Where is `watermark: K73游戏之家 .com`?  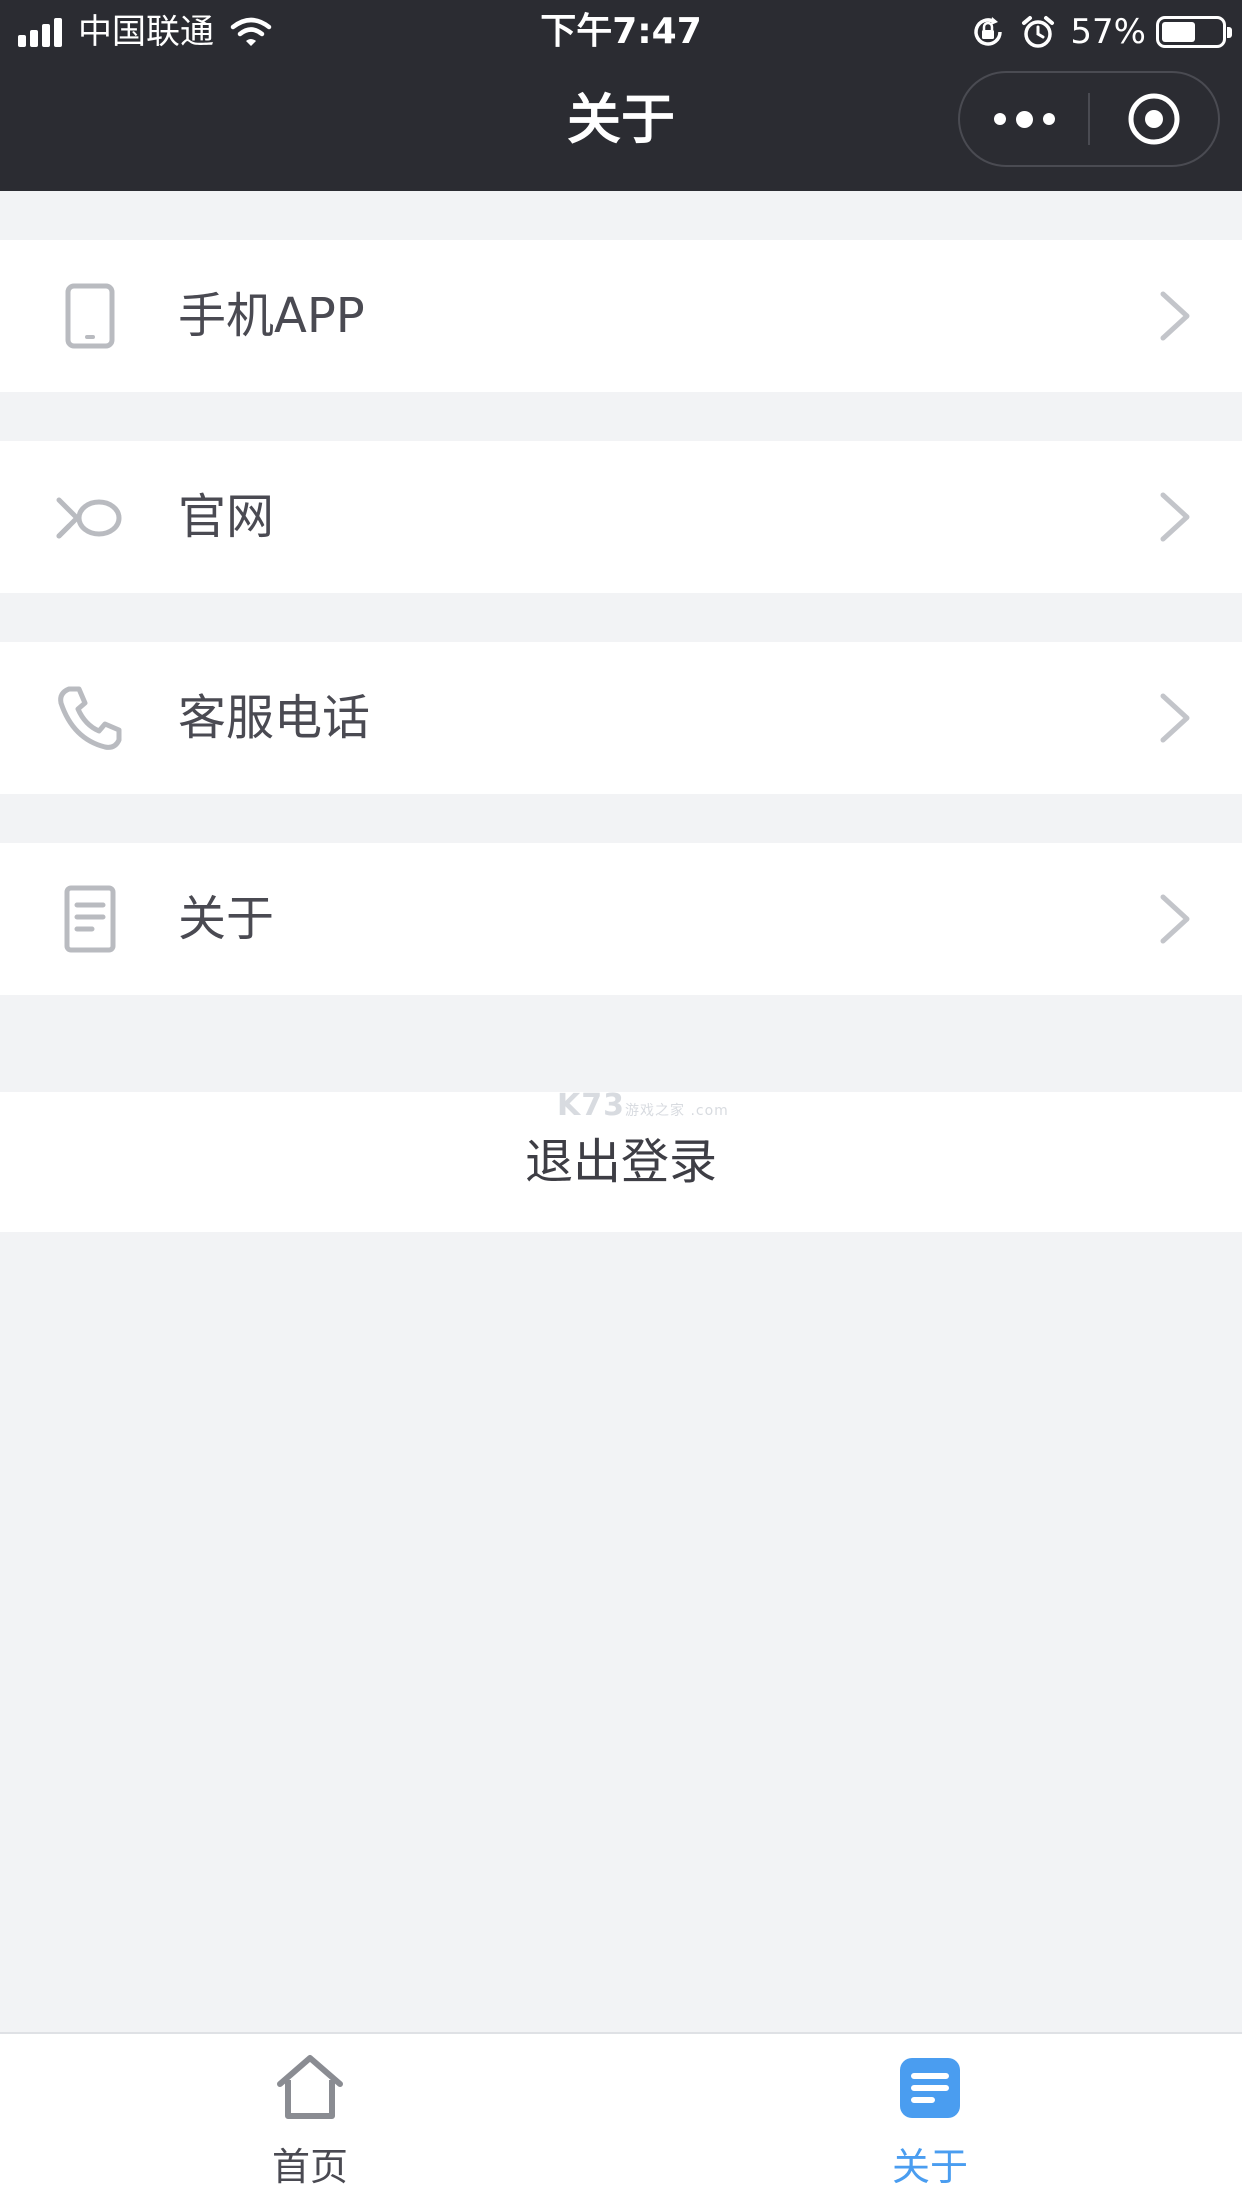 watermark: K73游戏之家 .com is located at coordinates (643, 1105).